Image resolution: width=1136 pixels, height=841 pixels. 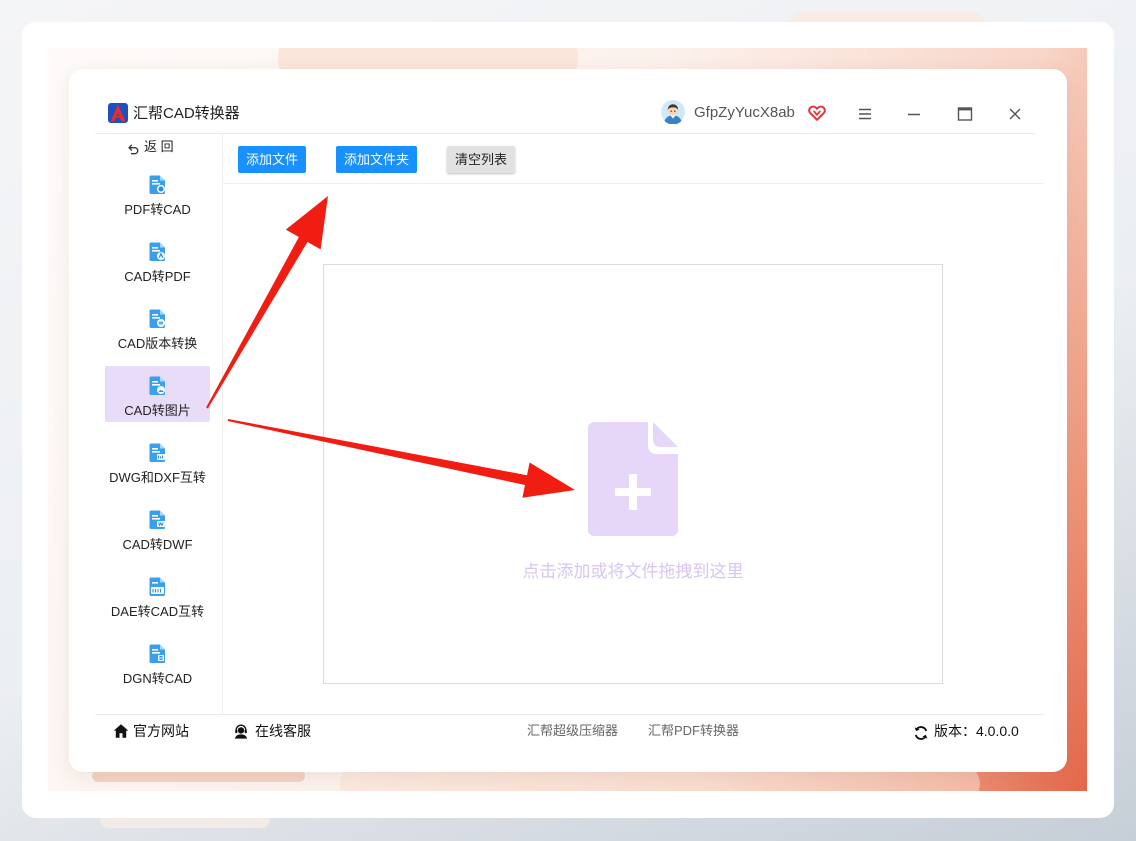 What do you see at coordinates (865, 114) in the screenshot?
I see `menu-icon` at bounding box center [865, 114].